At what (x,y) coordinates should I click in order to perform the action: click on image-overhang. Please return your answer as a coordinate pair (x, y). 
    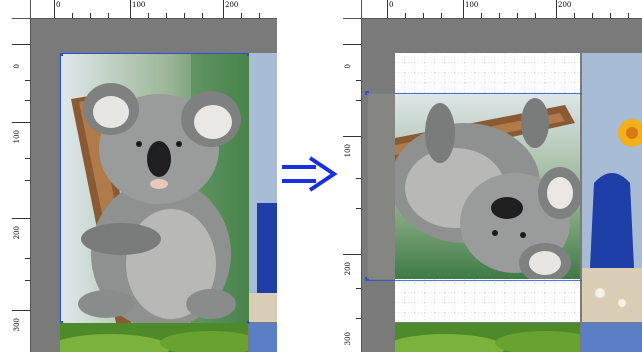
    Looking at the image, I should click on (381, 186).